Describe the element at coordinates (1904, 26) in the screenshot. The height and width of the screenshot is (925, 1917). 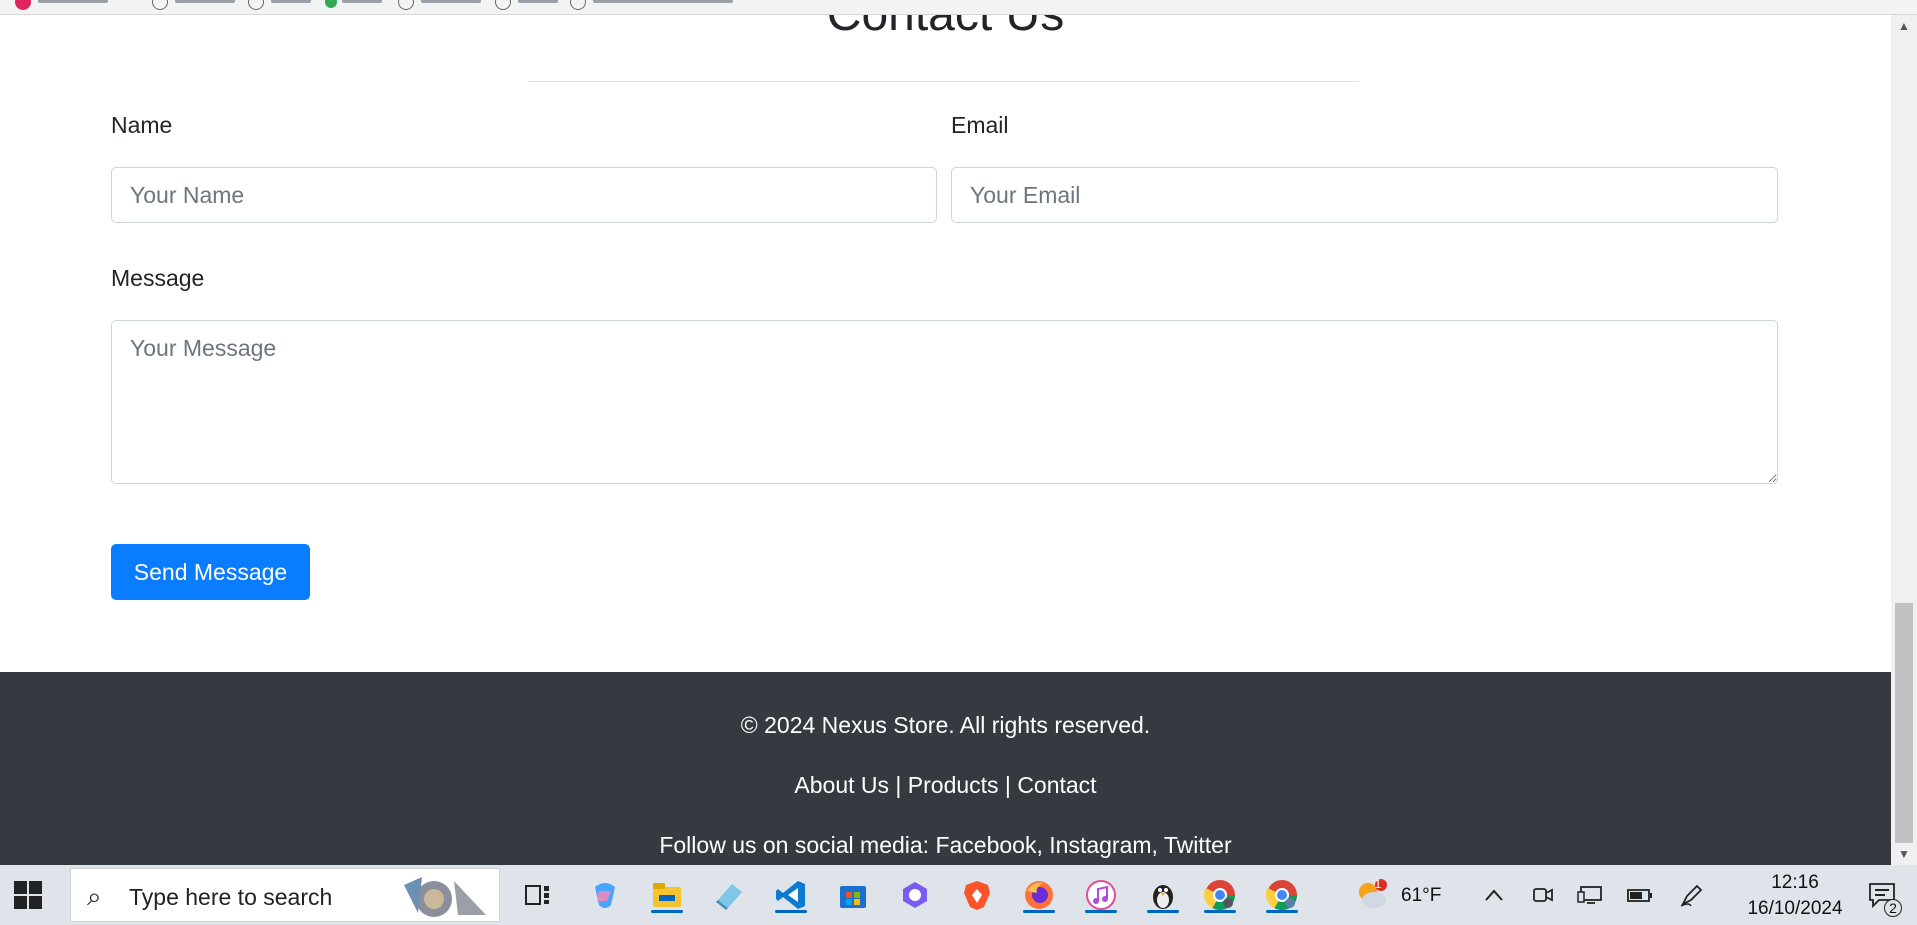
I see `scroll-up-icon: ▲` at that location.